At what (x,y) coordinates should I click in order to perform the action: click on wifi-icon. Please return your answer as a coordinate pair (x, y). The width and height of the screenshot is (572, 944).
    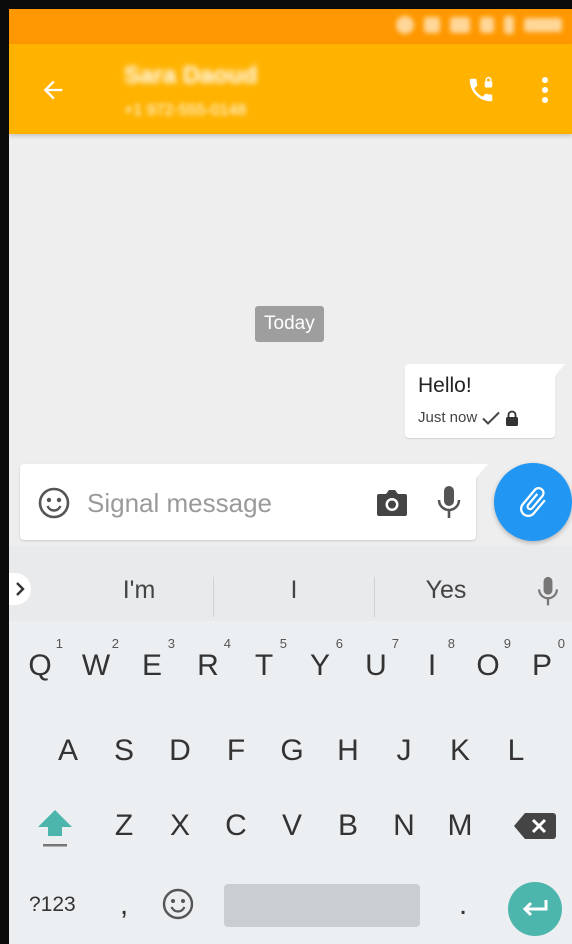
    Looking at the image, I should click on (460, 25).